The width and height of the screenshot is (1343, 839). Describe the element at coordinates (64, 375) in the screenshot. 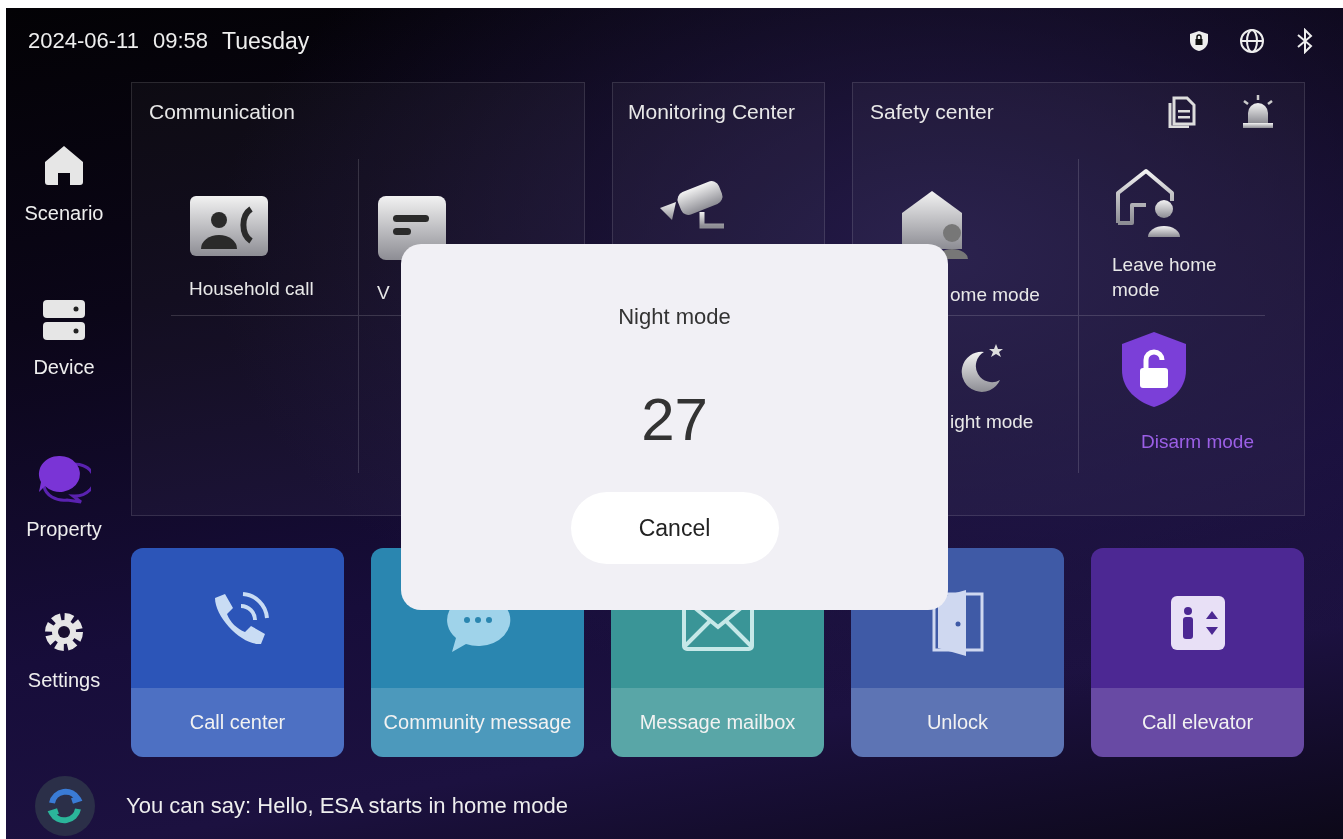

I see `sidebar-item: Device` at that location.